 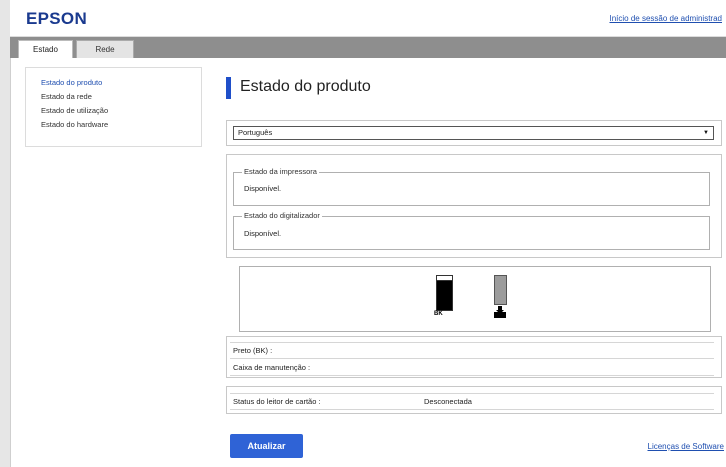 What do you see at coordinates (45, 49) in the screenshot?
I see `tab-estado: Estado` at bounding box center [45, 49].